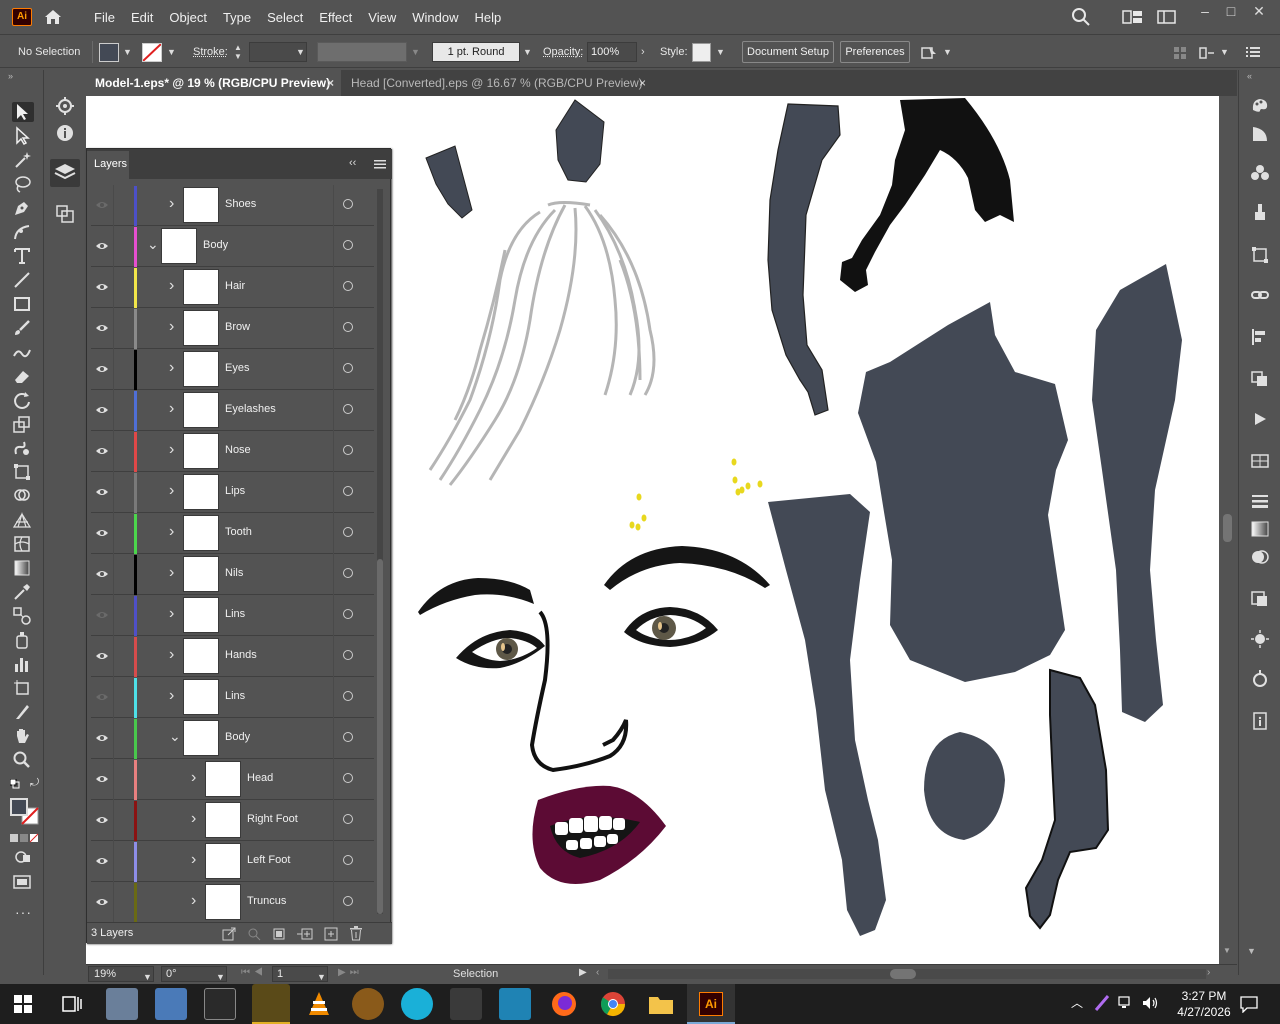 This screenshot has height=1024, width=1280. Describe the element at coordinates (23, 592) in the screenshot. I see `eyedropper-tool-icon` at that location.